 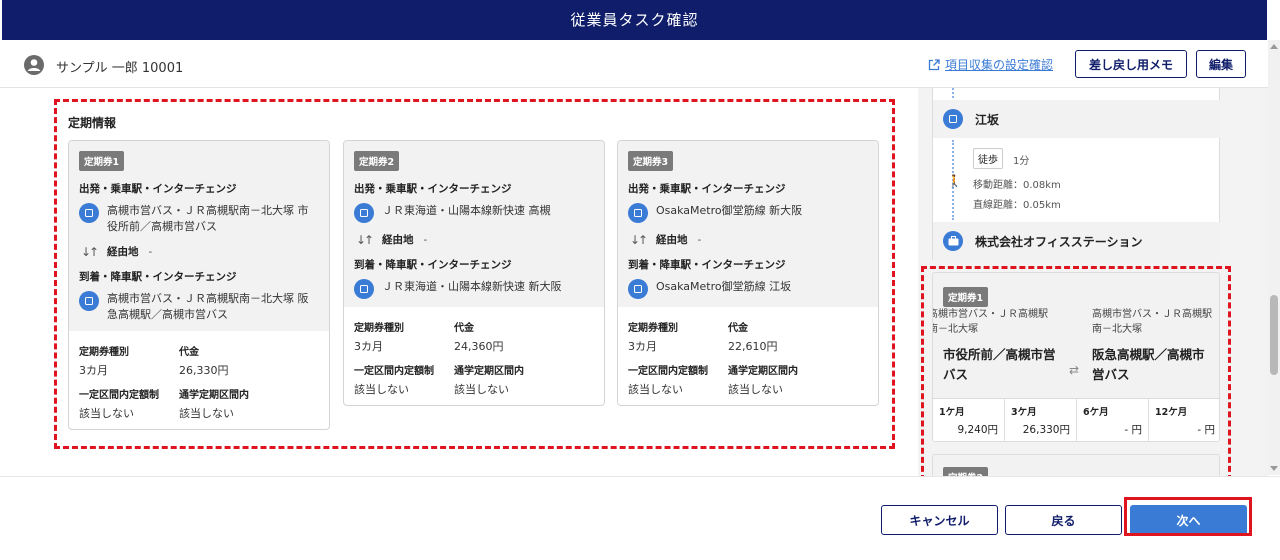 What do you see at coordinates (634, 64) in the screenshot?
I see `user-bar: サンプル 一郎 10001 項目収集の設定確認 差し戻し用メモ 編集` at bounding box center [634, 64].